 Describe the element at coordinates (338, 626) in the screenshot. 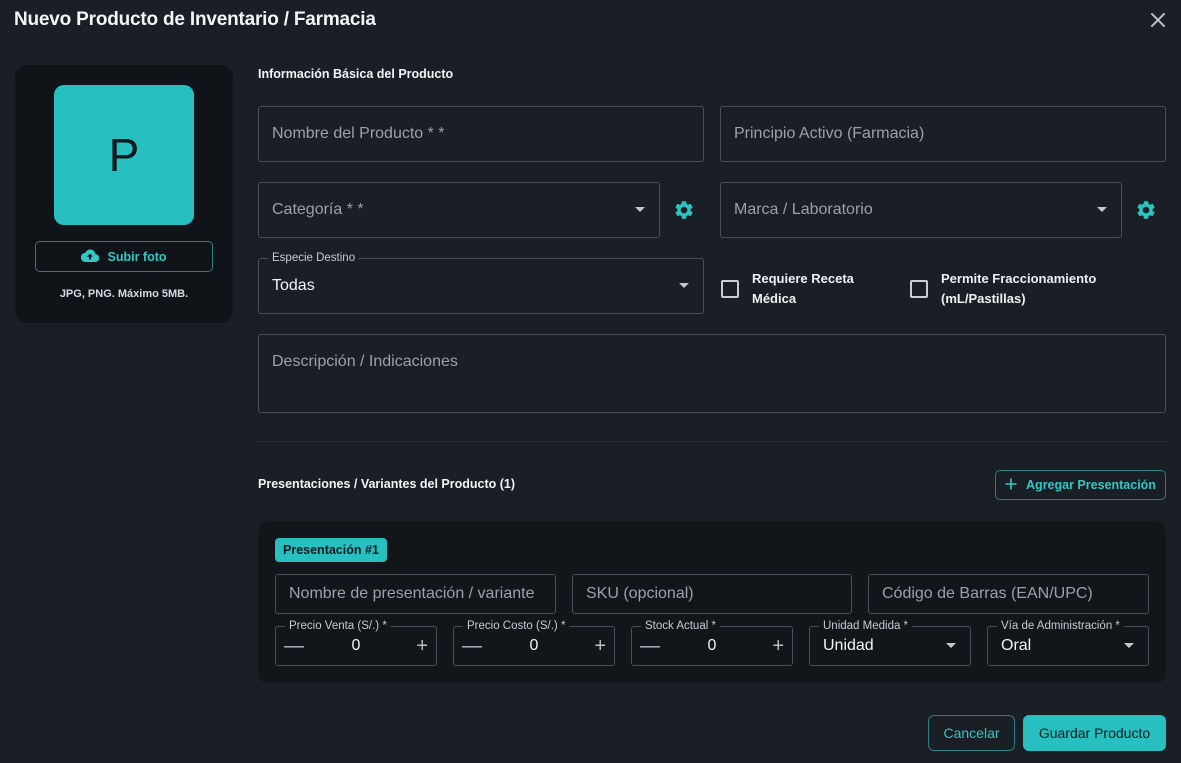

I see `sale-price-label: Precio Venta (S/.) *` at that location.